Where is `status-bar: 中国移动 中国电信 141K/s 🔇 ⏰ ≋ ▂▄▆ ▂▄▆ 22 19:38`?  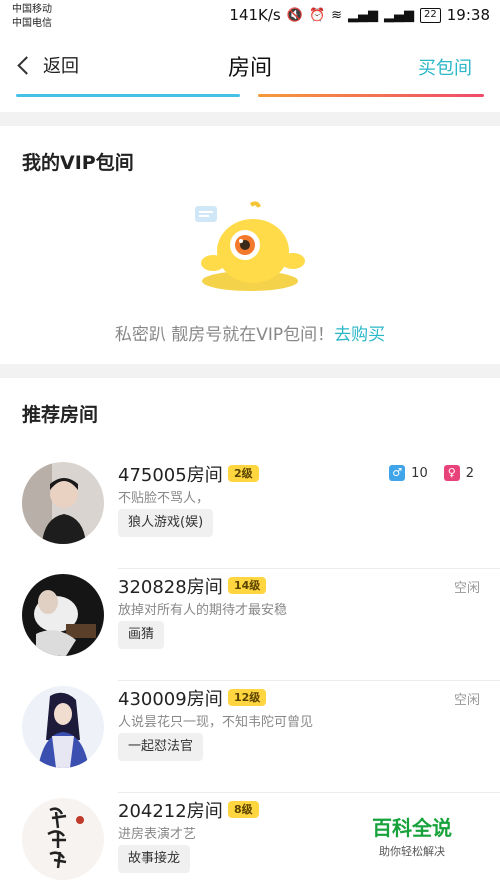 status-bar: 中国移动 中国电信 141K/s 🔇 ⏰ ≋ ▂▄▆ ▂▄▆ 22 19:38 is located at coordinates (250, 18).